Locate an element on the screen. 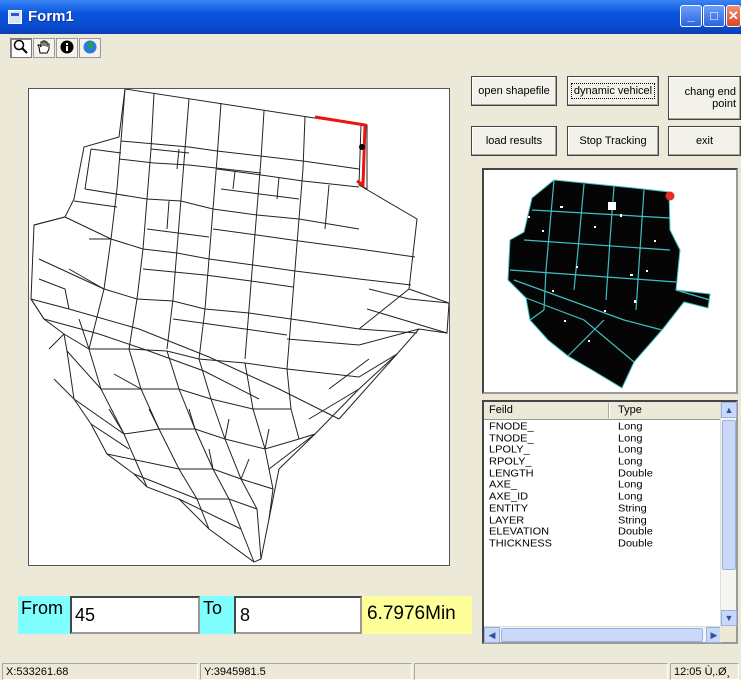  exit-button: exit is located at coordinates (704, 141).